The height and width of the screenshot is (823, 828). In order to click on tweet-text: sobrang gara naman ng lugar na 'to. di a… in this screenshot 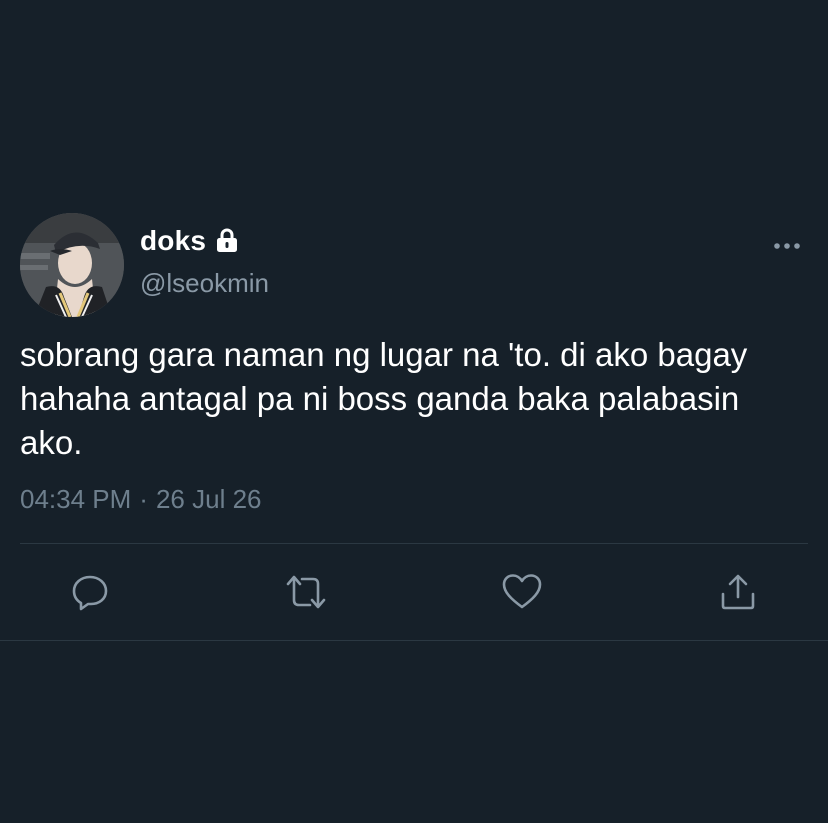, I will do `click(384, 398)`.